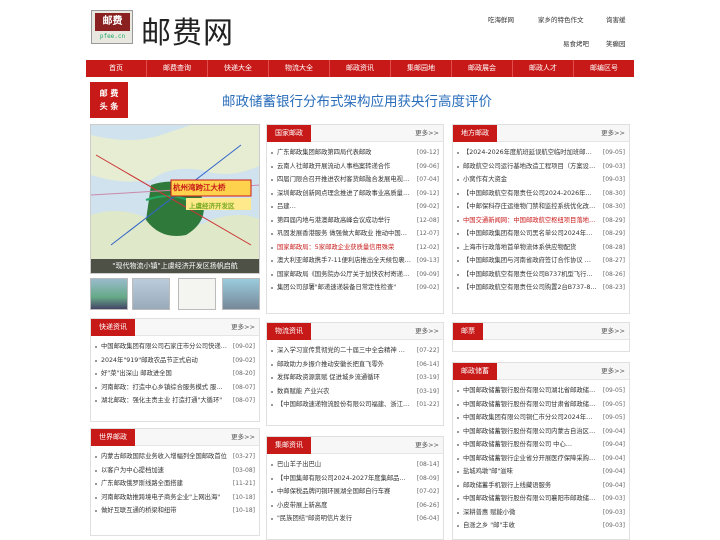  What do you see at coordinates (360, 68) in the screenshot?
I see `nav-item-news: 邮政资讯` at bounding box center [360, 68].